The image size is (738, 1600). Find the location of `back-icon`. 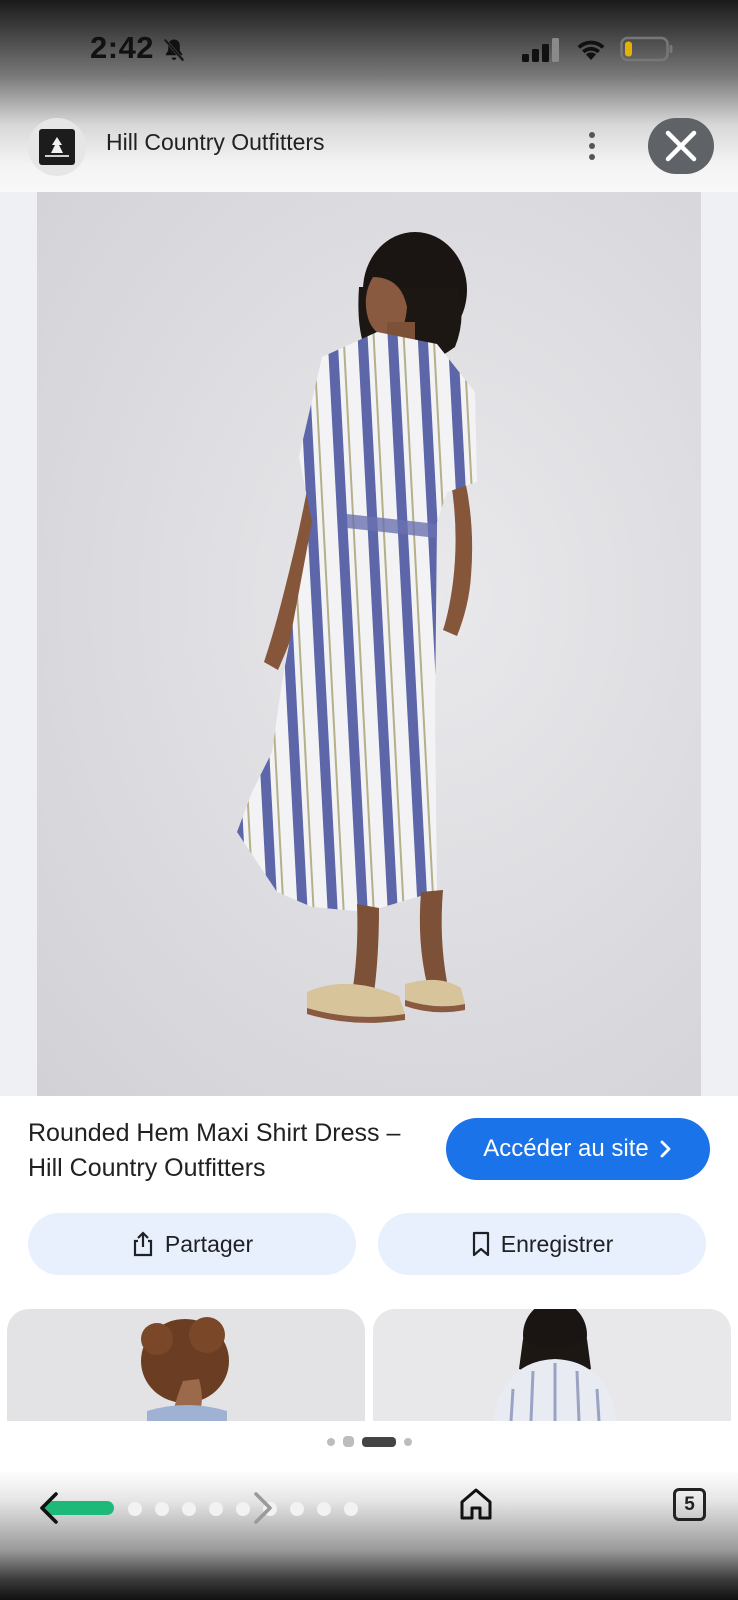

back-icon is located at coordinates (49, 1508).